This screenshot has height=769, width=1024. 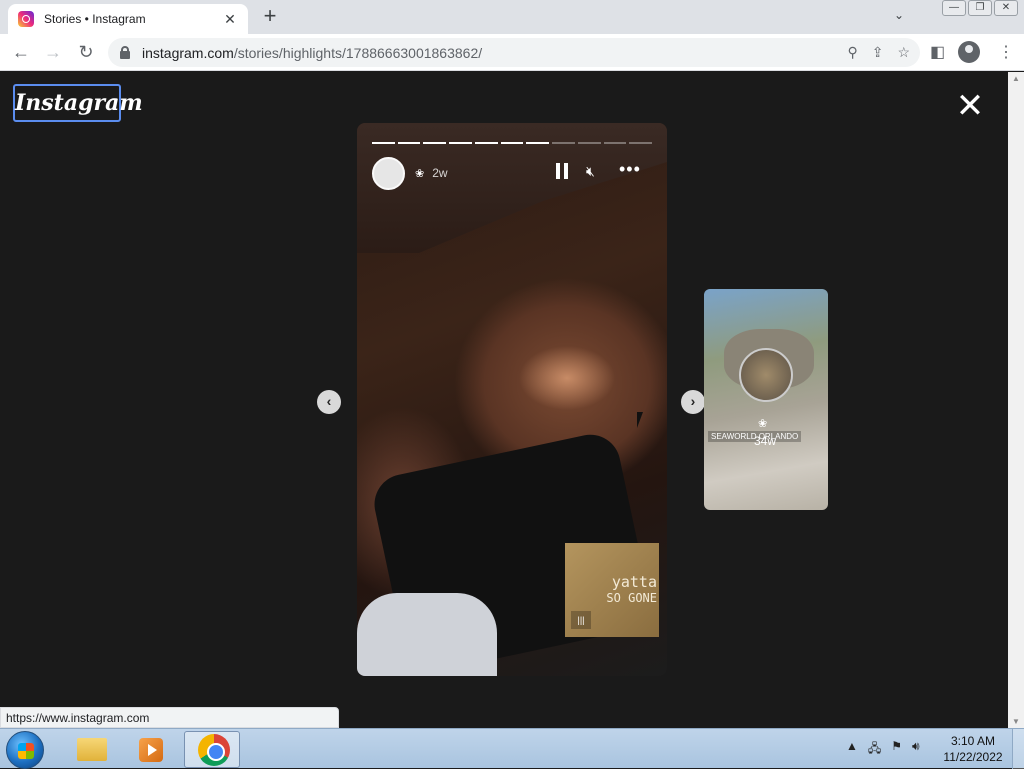 What do you see at coordinates (954, 8) in the screenshot?
I see `minimize-button: —` at bounding box center [954, 8].